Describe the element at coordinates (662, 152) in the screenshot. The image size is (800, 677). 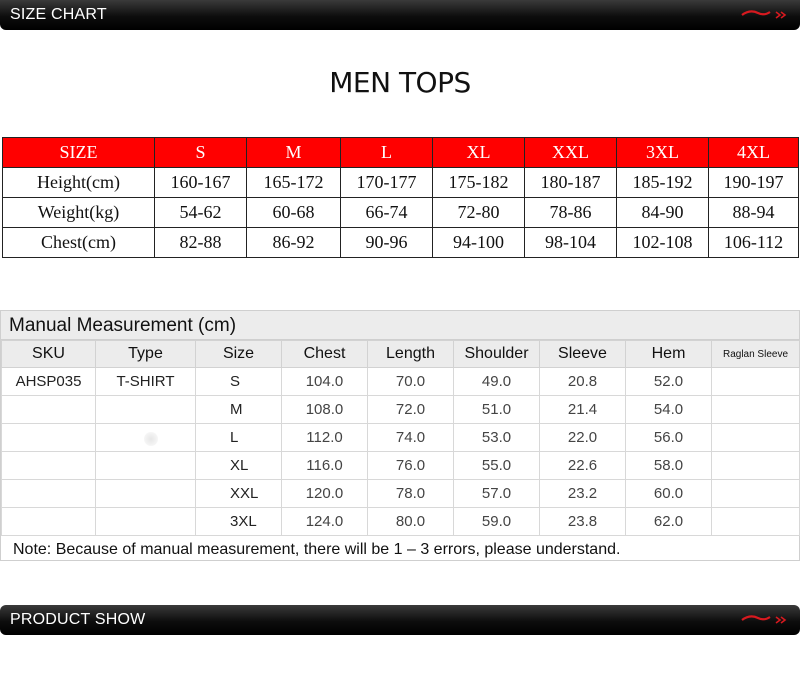
I see `size-header-cell: 3XL` at that location.